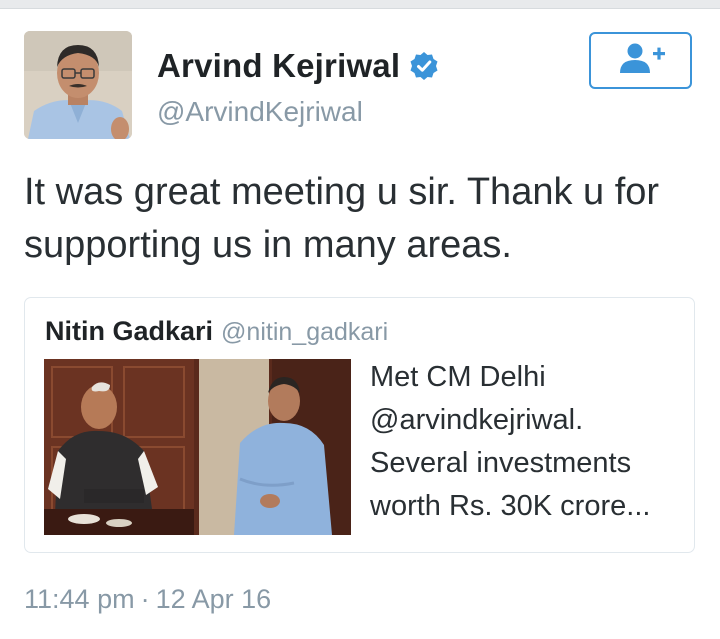 The image size is (720, 639). Describe the element at coordinates (197, 447) in the screenshot. I see `quoted-tweet-photo` at that location.